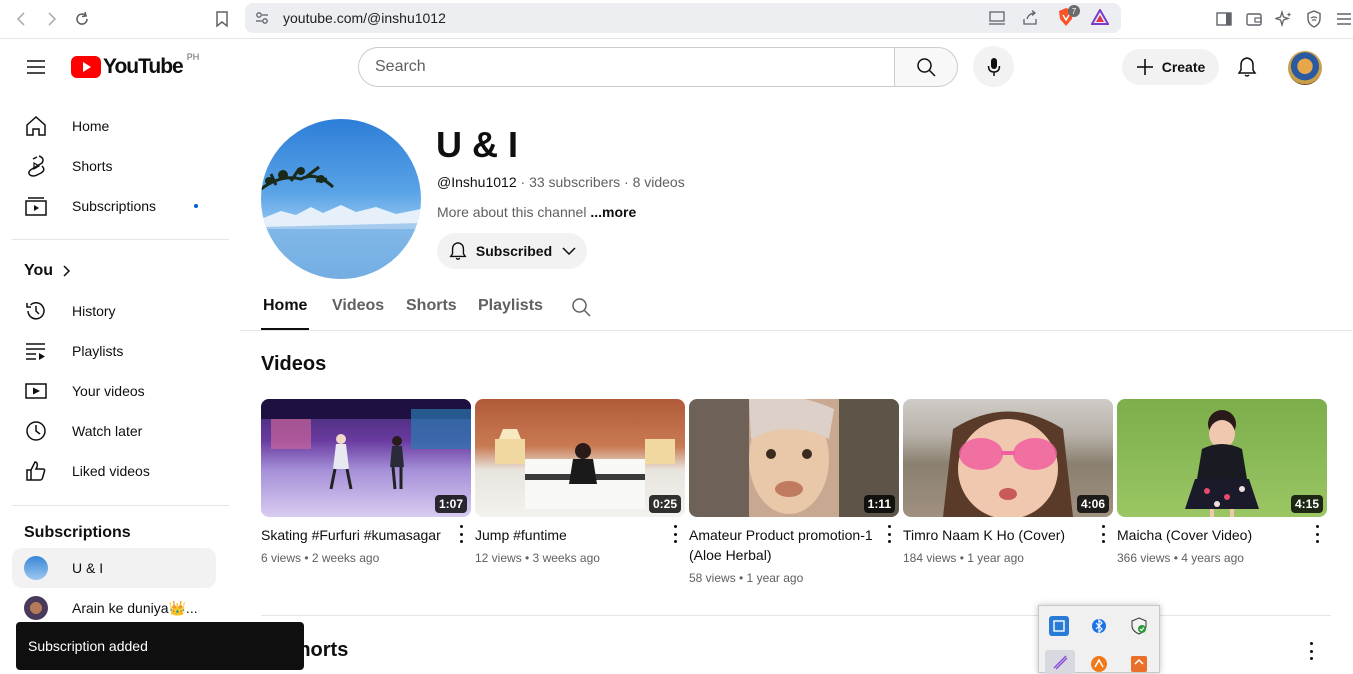 Image resolution: width=1353 pixels, height=674 pixels. What do you see at coordinates (114, 166) in the screenshot?
I see `sidebar-item-shorts: Shorts` at bounding box center [114, 166].